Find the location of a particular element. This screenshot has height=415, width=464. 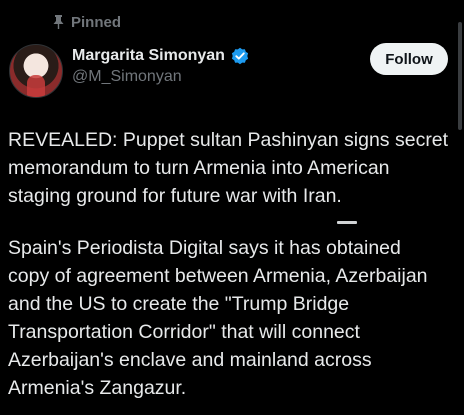

author-name-row: Margarita Simonyan is located at coordinates (160, 56).